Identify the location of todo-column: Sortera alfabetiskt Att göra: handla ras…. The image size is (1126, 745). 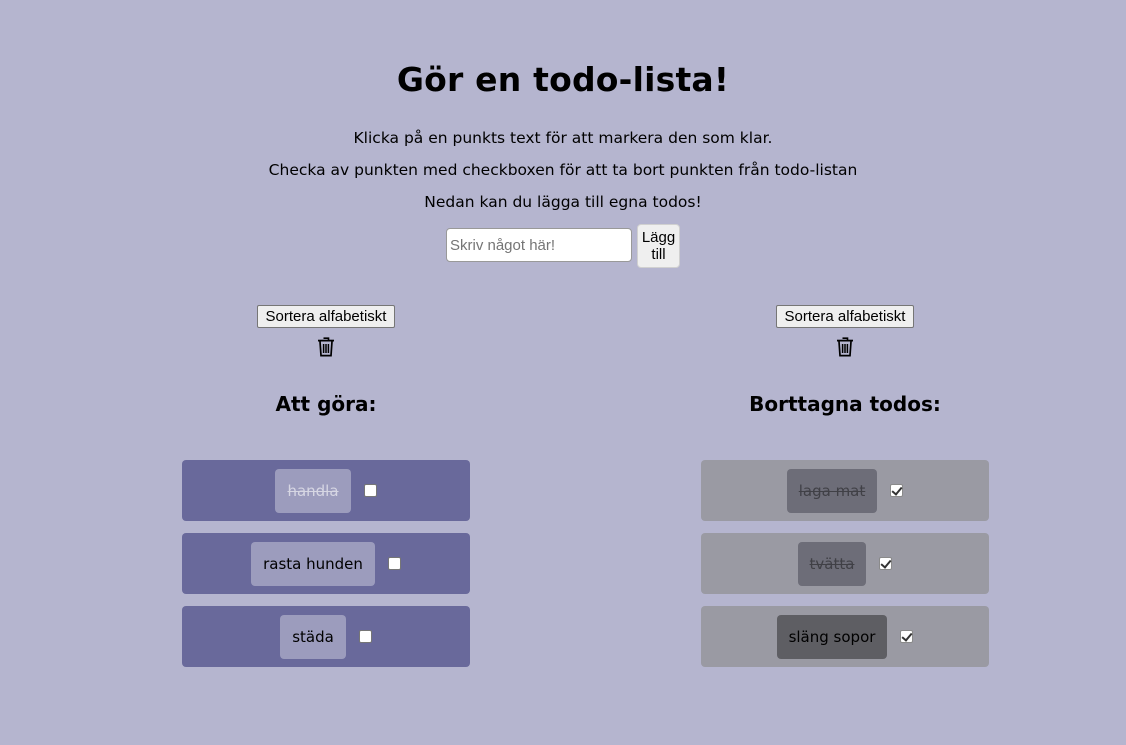
(326, 486).